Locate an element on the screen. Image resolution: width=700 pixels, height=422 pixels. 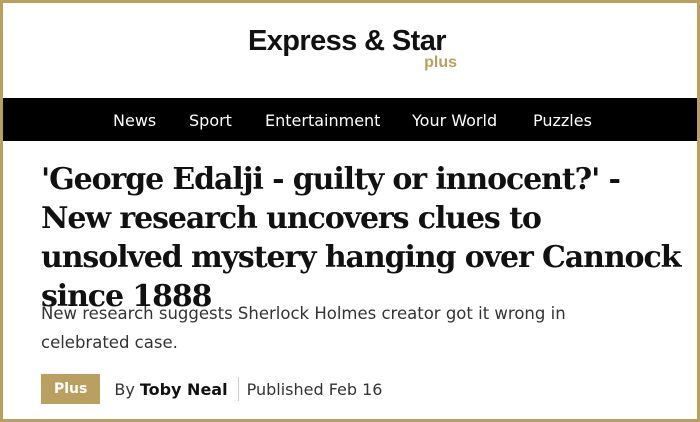
author-link: Toby Neal is located at coordinates (184, 389).